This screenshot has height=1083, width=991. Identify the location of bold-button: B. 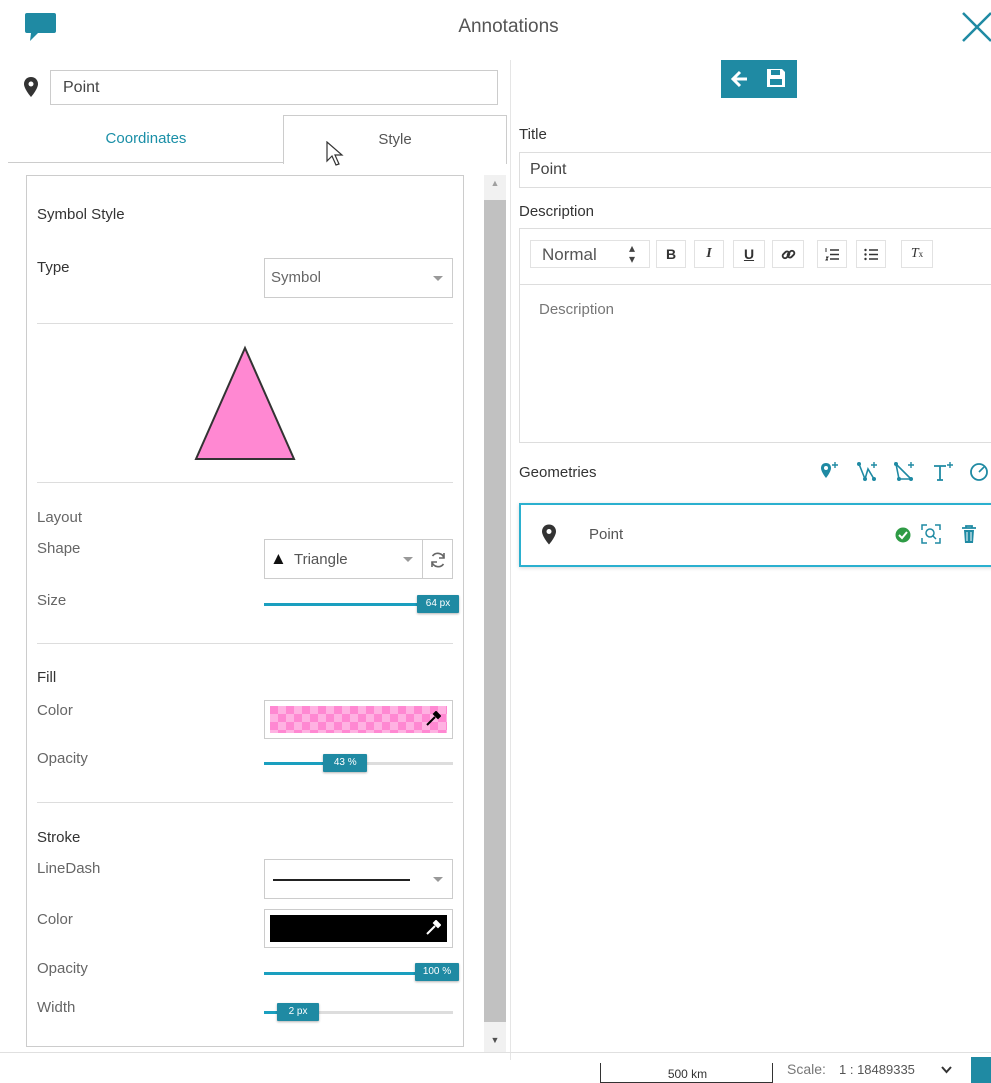
(671, 254).